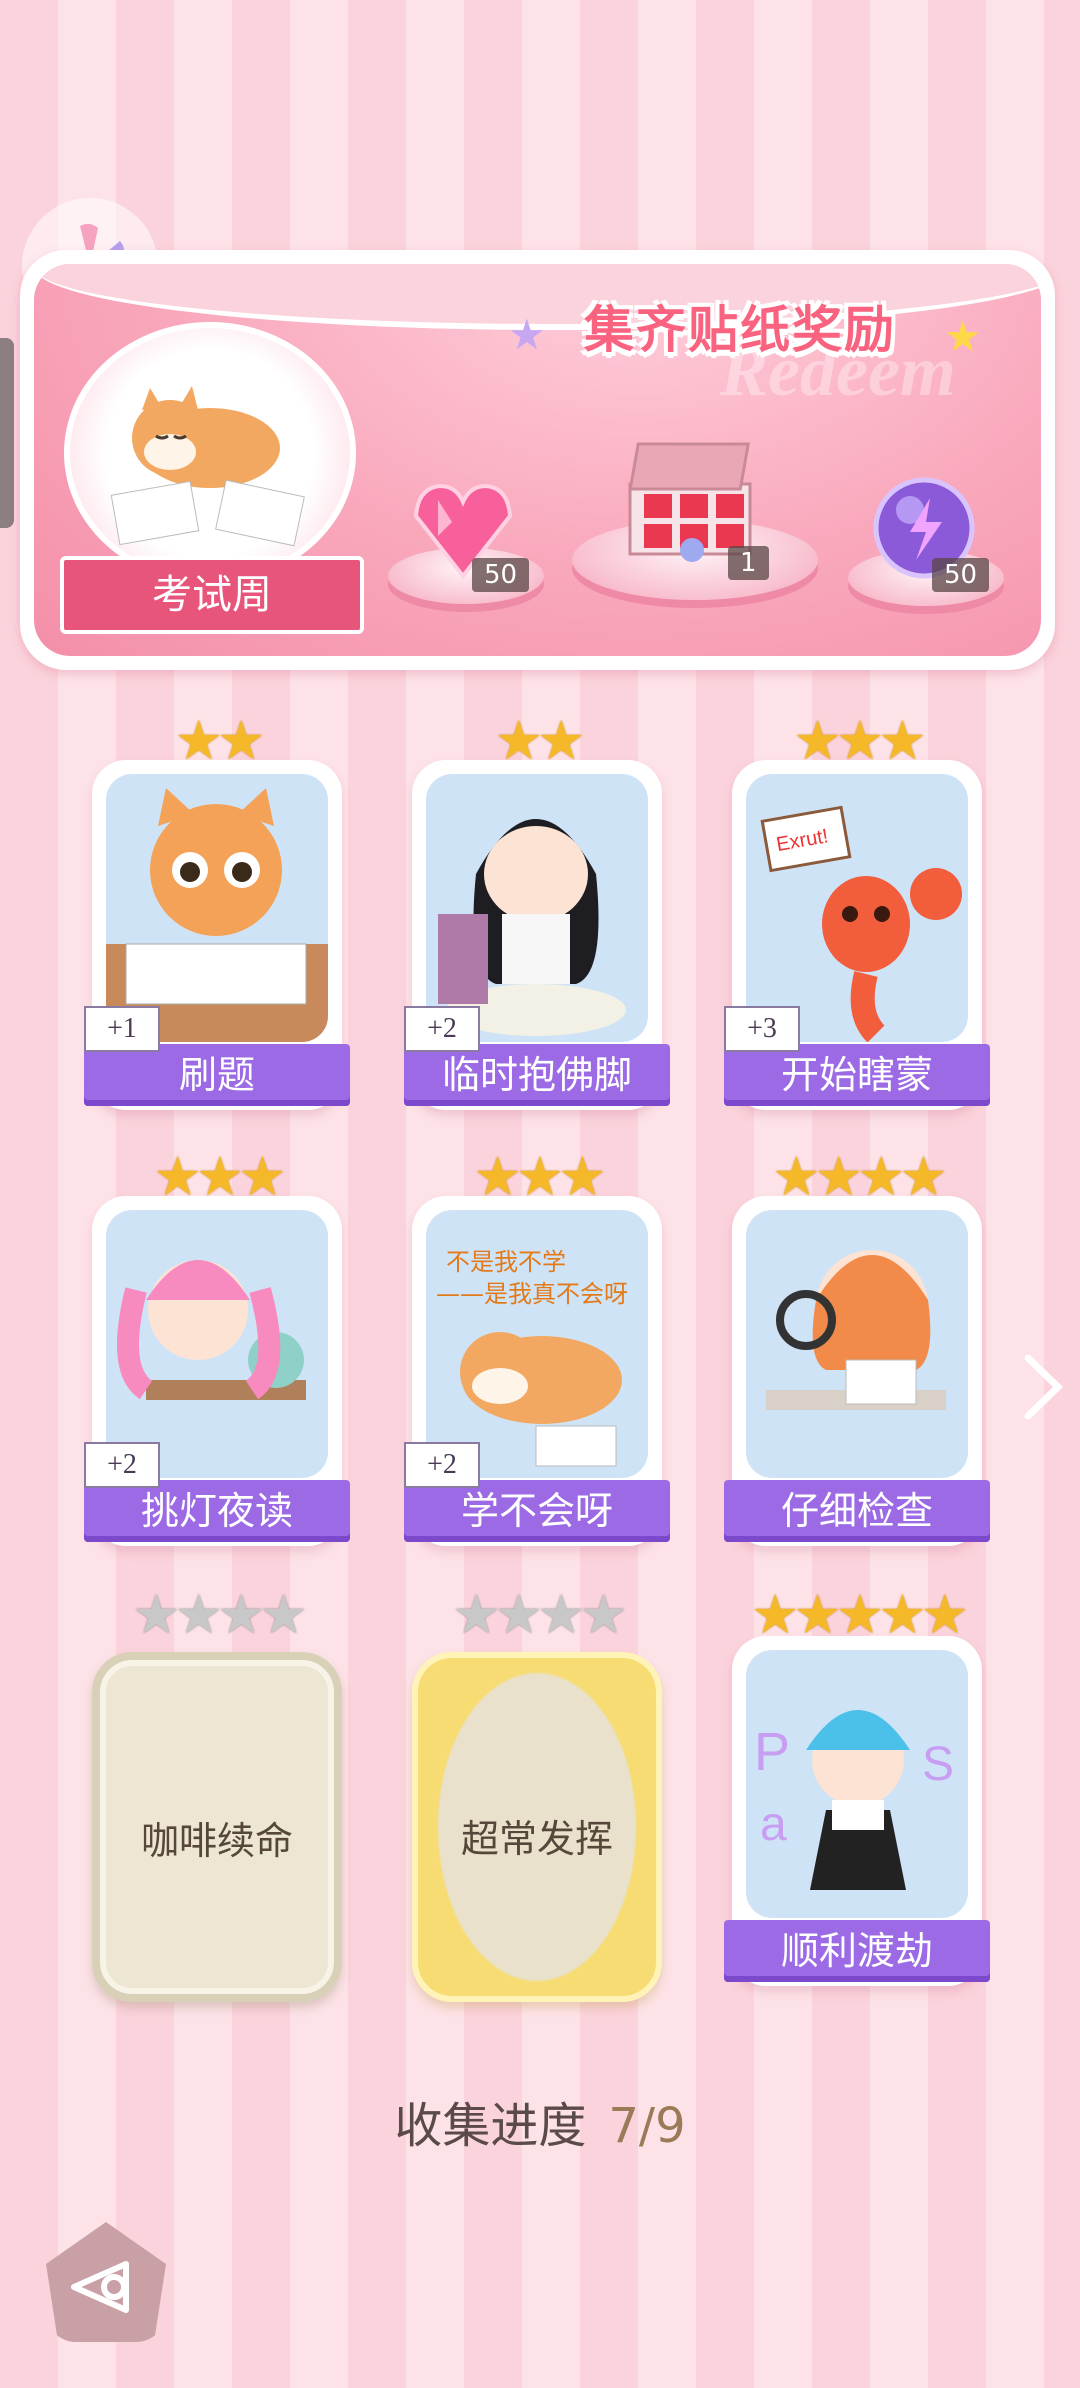 This screenshot has width=1080, height=2388. I want to click on sticker-card: 刷题 +1, so click(217, 935).